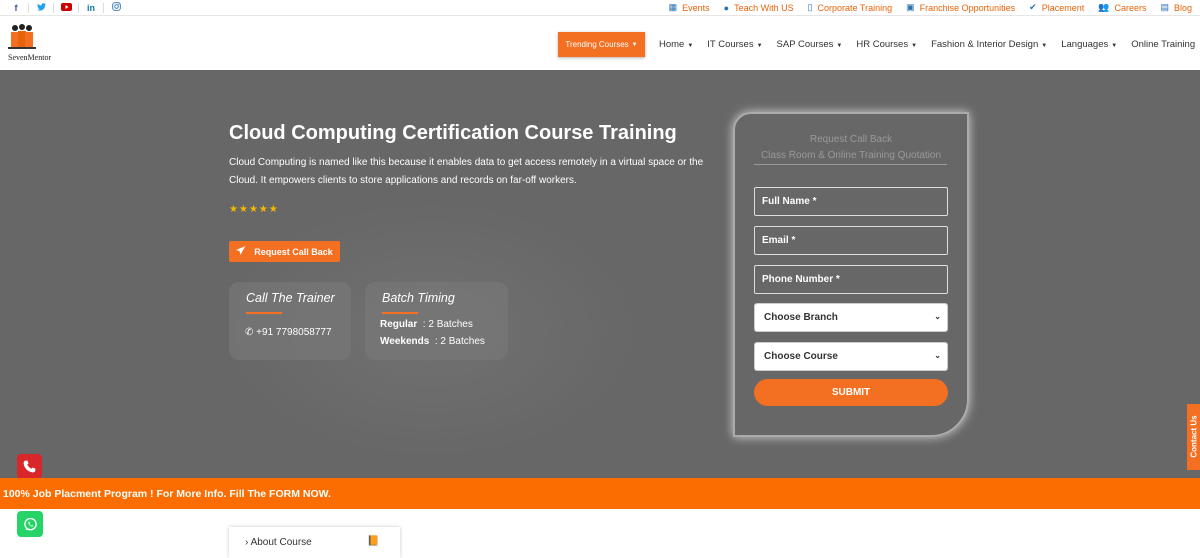 The height and width of the screenshot is (558, 1200). What do you see at coordinates (850, 164) in the screenshot?
I see `form-divider` at bounding box center [850, 164].